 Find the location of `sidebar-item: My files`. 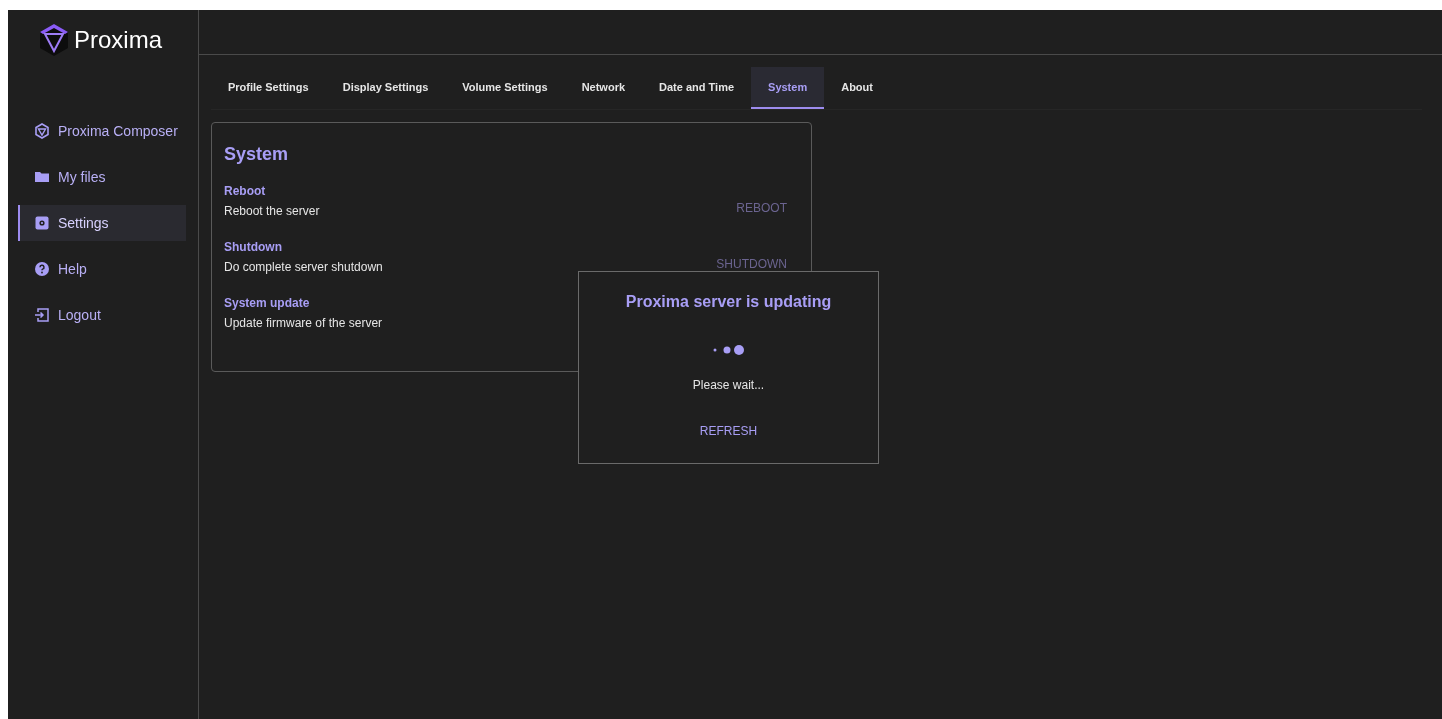

sidebar-item: My files is located at coordinates (97, 177).